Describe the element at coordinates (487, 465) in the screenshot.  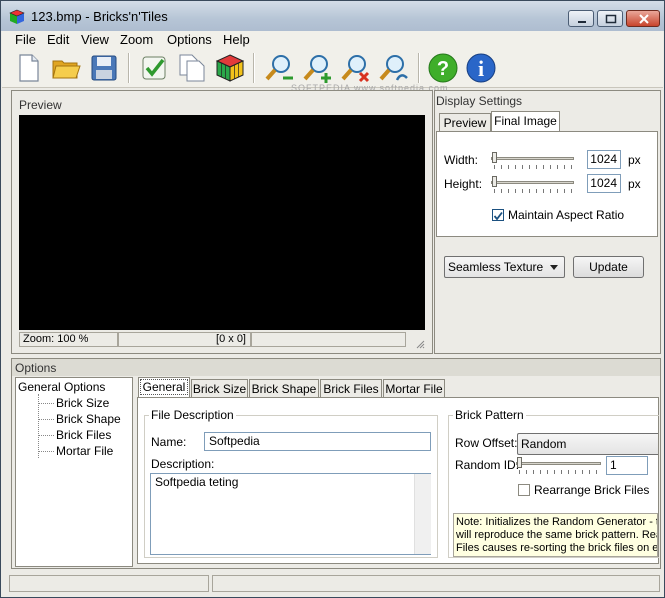
I see `random-id-label: Random ID:` at that location.